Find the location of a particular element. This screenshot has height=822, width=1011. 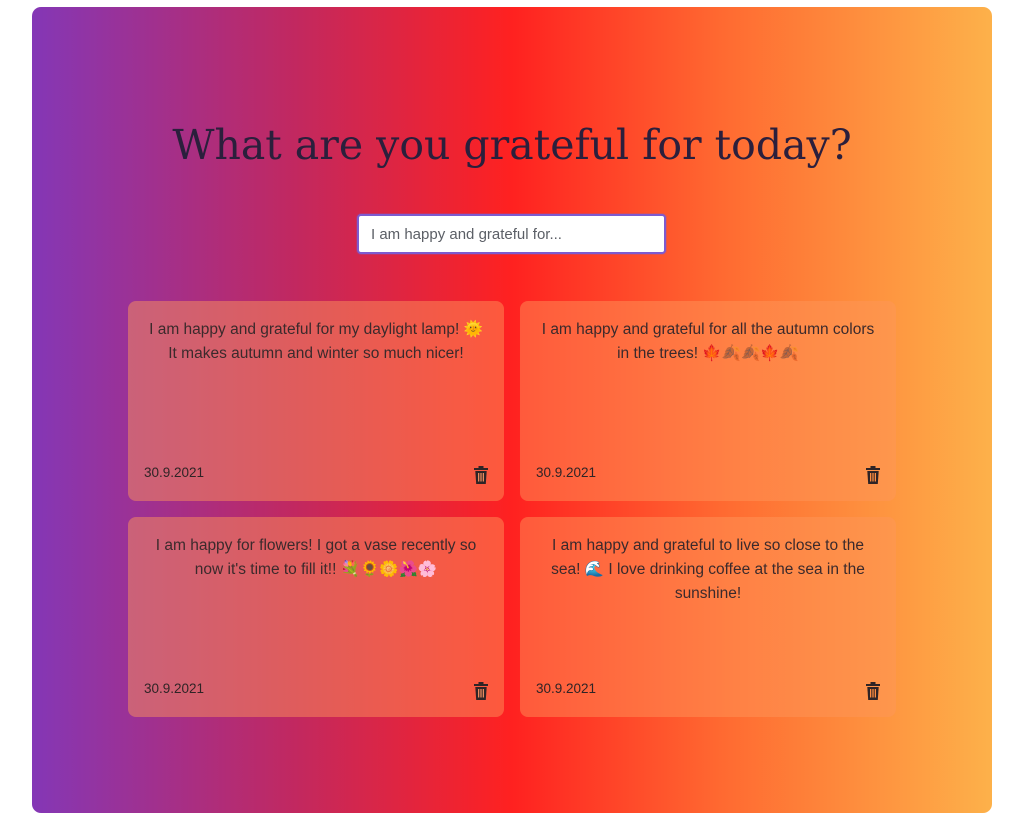

gratitude-input is located at coordinates (511, 234).